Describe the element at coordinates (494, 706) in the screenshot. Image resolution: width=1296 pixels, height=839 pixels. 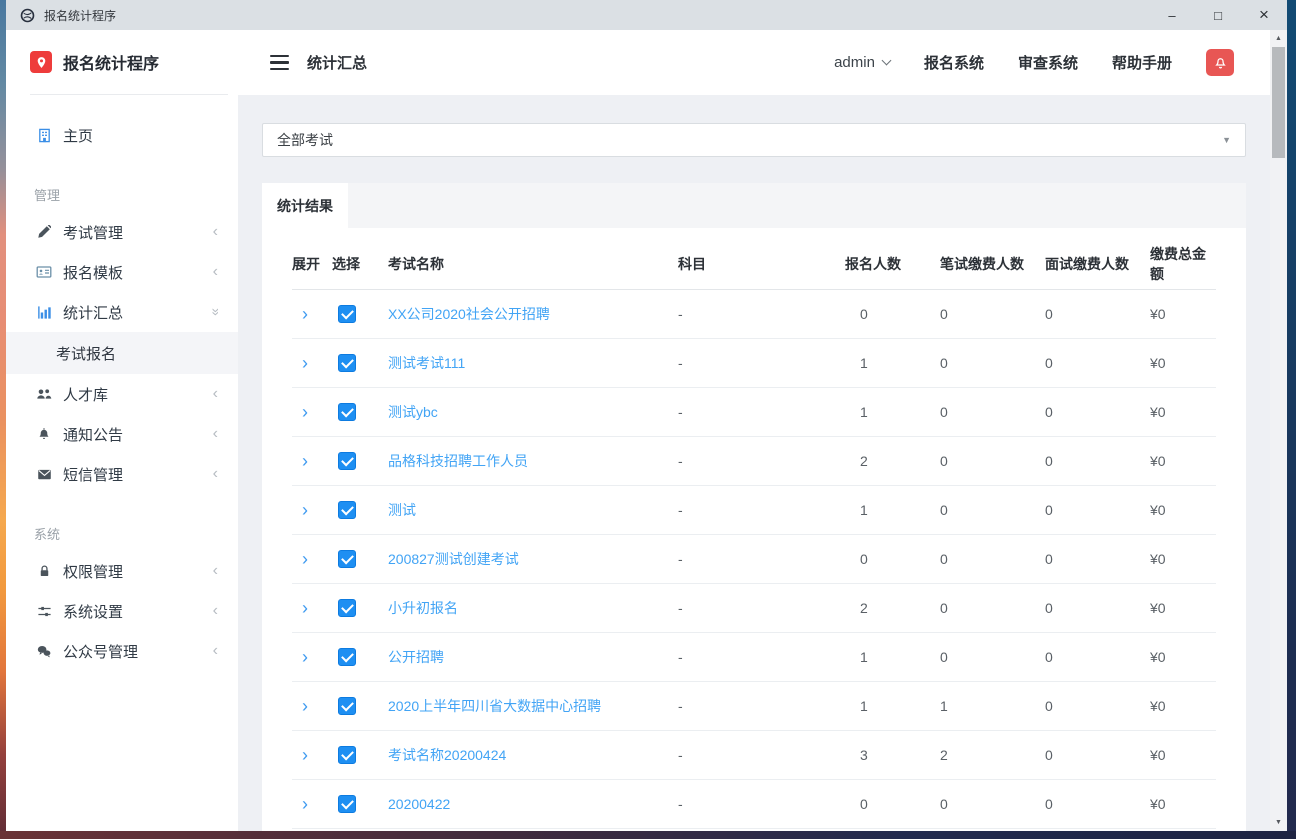
I see `exam-name-link: 2020上半年四川省大数据中心招聘` at that location.